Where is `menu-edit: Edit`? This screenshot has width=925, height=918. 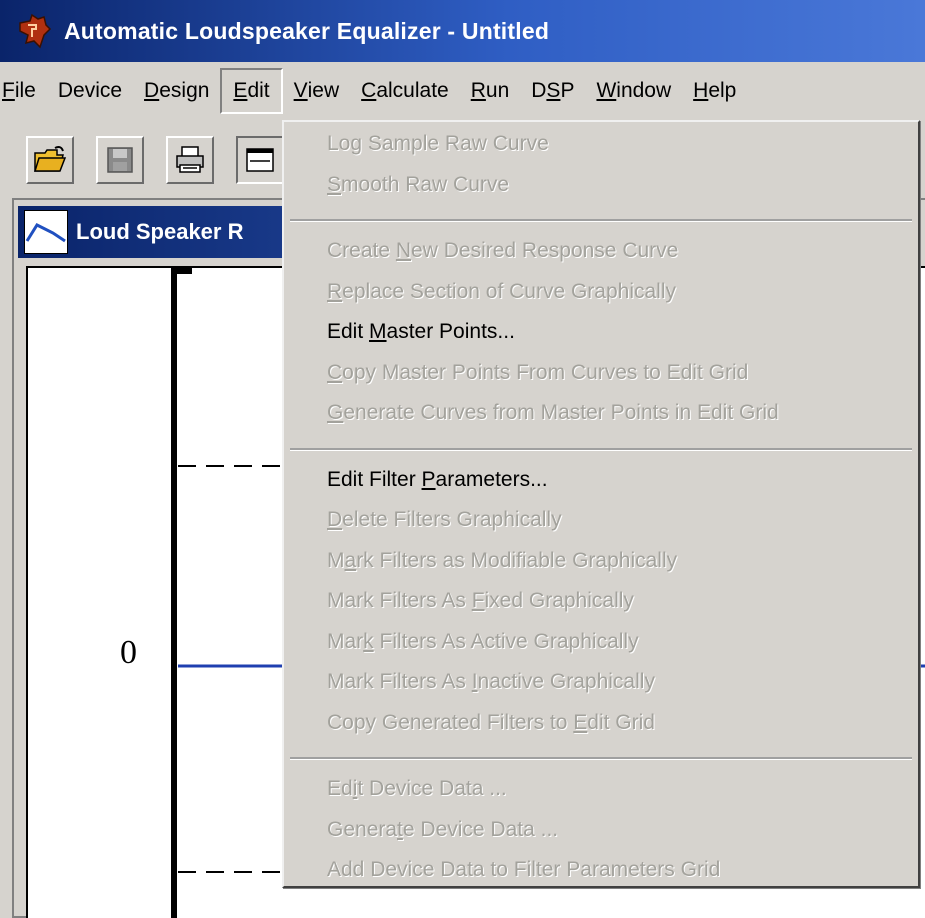 menu-edit: Edit is located at coordinates (251, 91).